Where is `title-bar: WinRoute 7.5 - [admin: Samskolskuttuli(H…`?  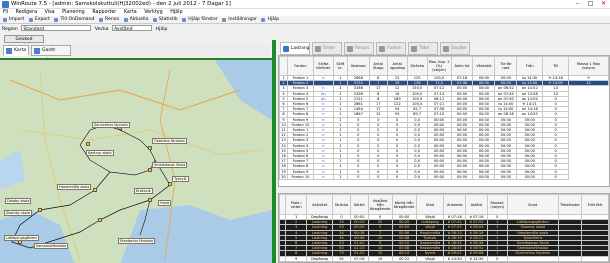 title-bar: WinRoute 7.5 - [admin: Samskolskuttuli(H… is located at coordinates (305, 4).